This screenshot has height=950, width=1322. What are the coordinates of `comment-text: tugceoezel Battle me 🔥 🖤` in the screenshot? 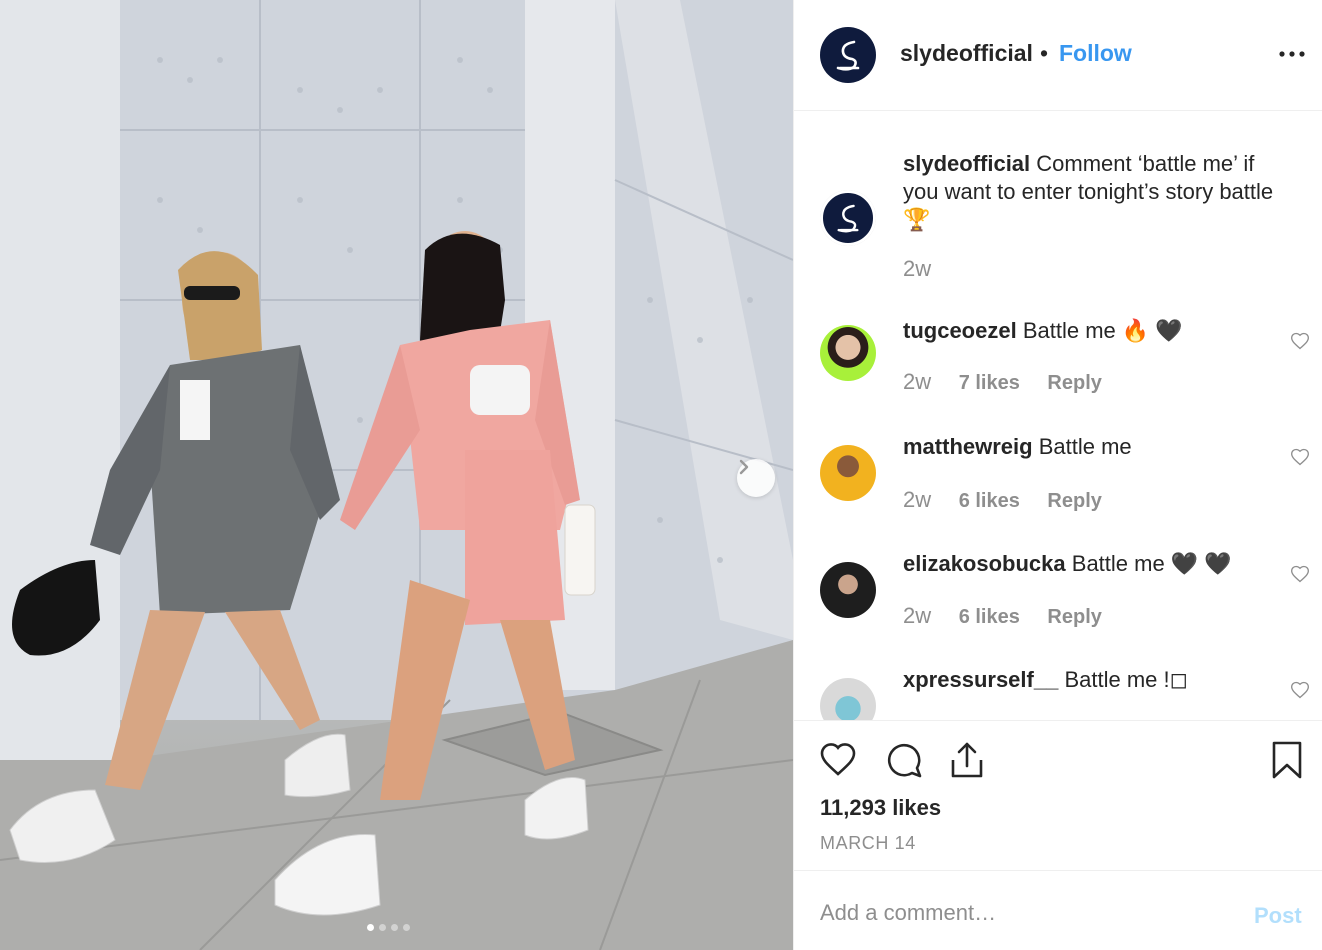 It's located at (1099, 331).